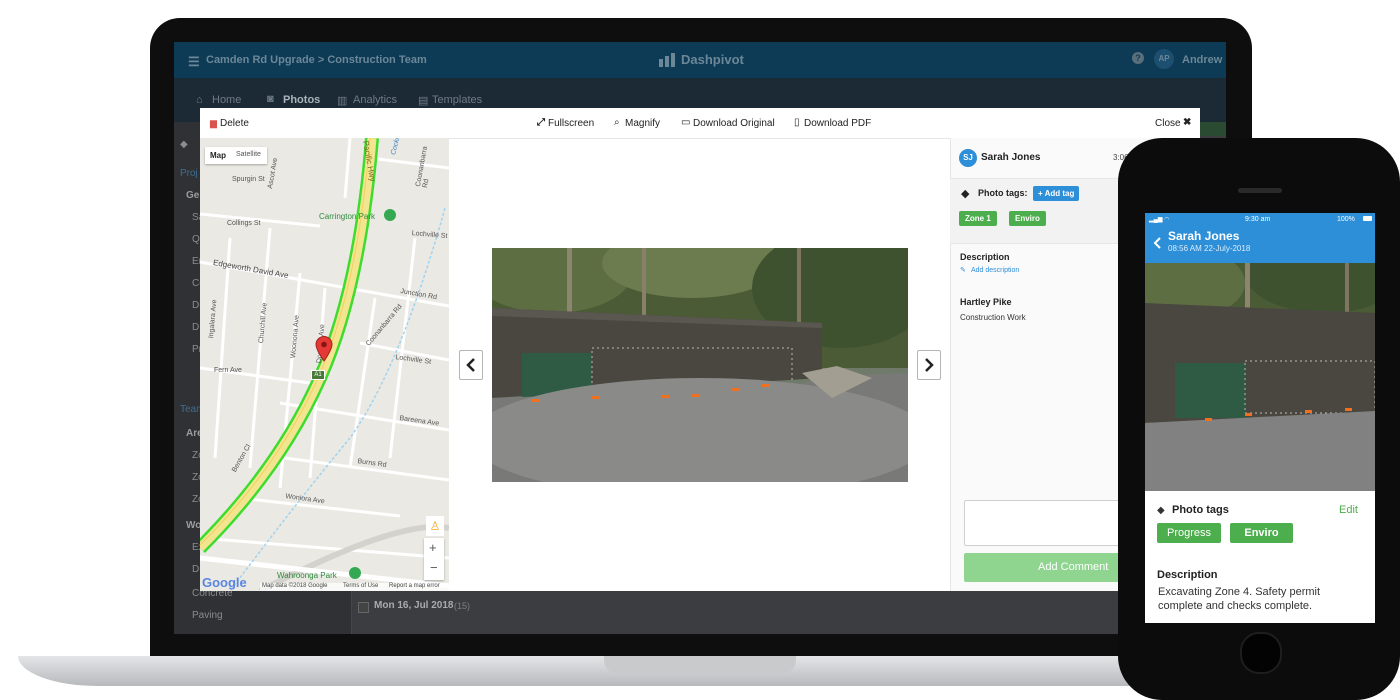  What do you see at coordinates (1168, 123) in the screenshot?
I see `close-button: Close` at bounding box center [1168, 123].